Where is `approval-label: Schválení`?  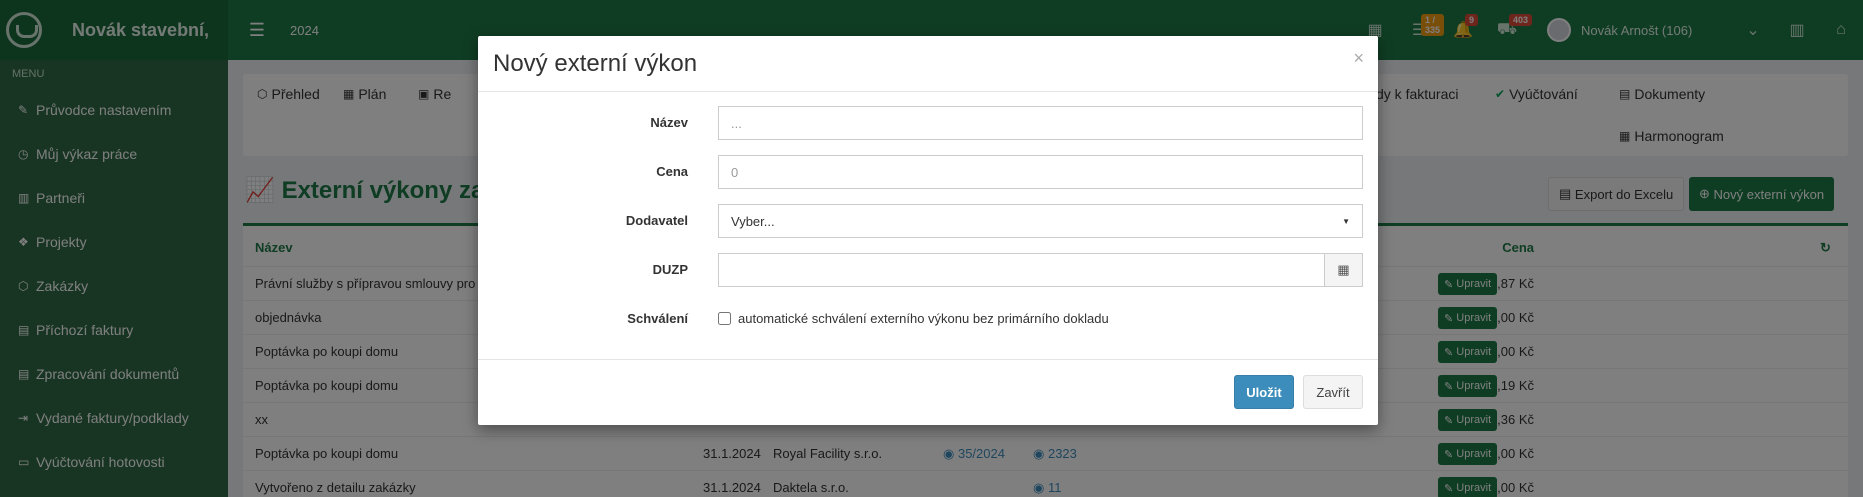
approval-label: Schválení is located at coordinates (657, 318).